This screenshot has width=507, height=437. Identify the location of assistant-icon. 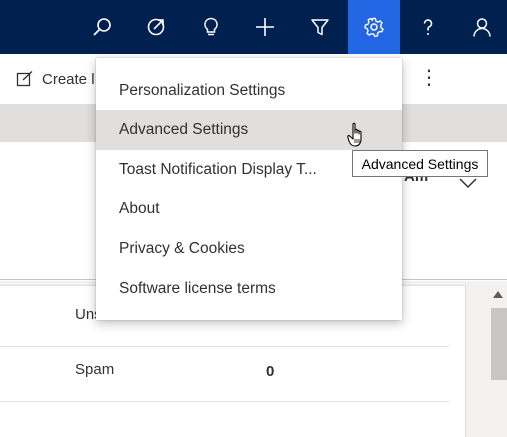
(156, 27).